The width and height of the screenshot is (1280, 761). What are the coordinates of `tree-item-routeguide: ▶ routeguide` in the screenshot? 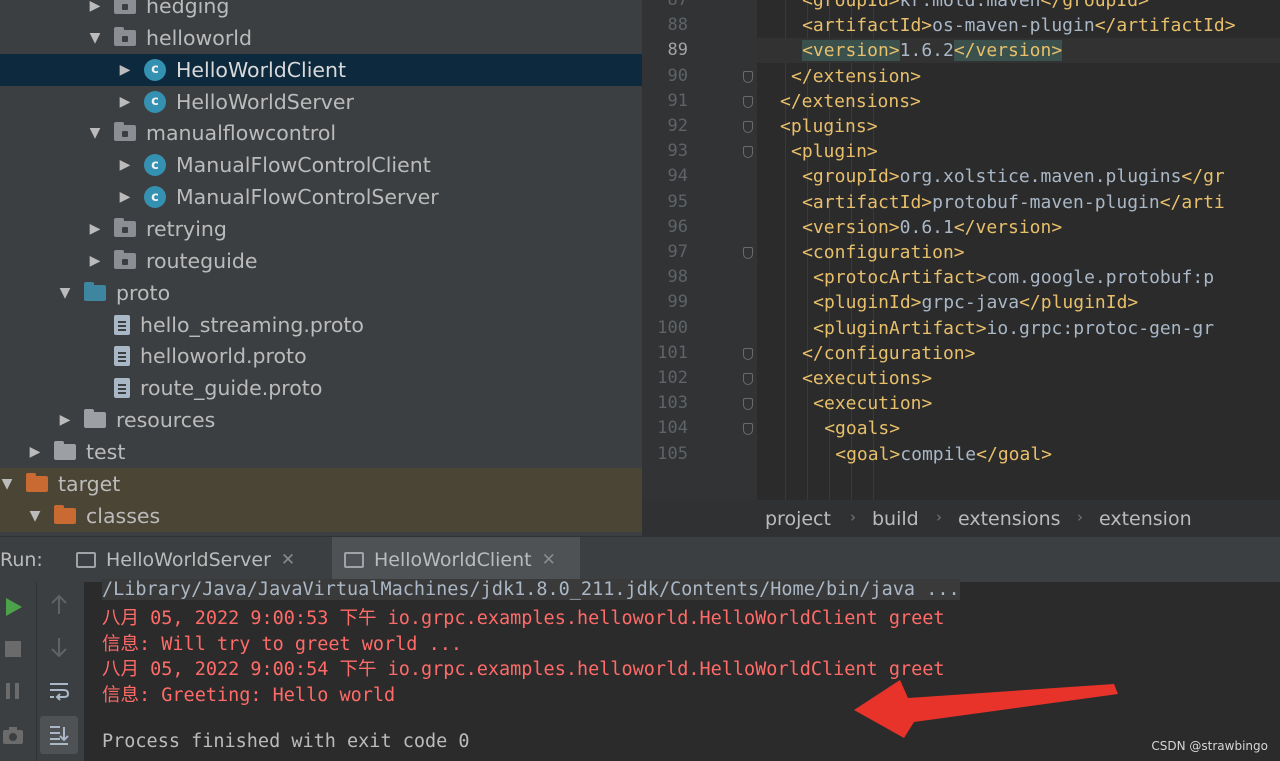 It's located at (321, 261).